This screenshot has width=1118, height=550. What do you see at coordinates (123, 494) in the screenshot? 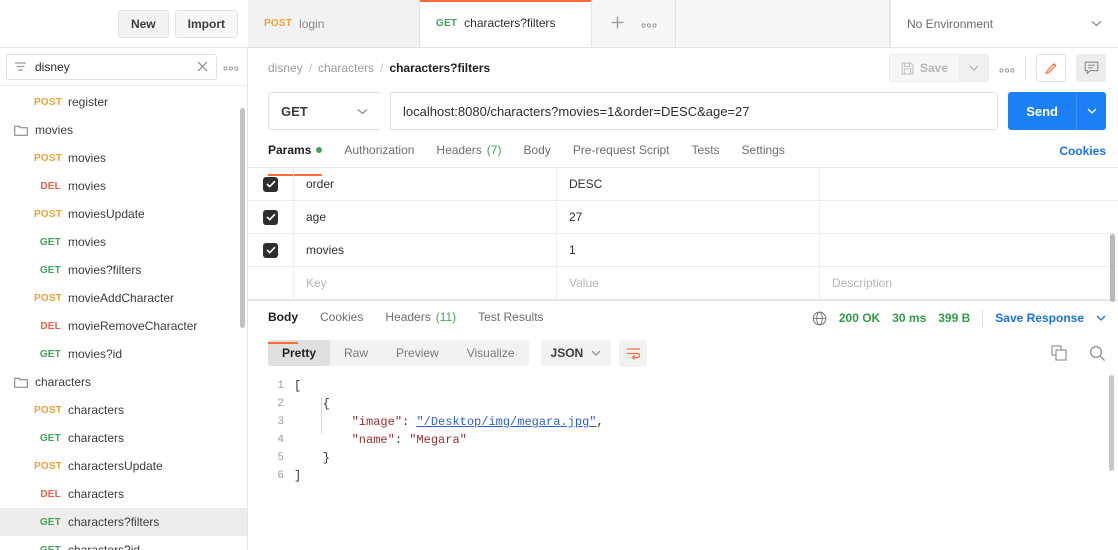
I see `sidebar-item-characters-del: DEL characters` at bounding box center [123, 494].